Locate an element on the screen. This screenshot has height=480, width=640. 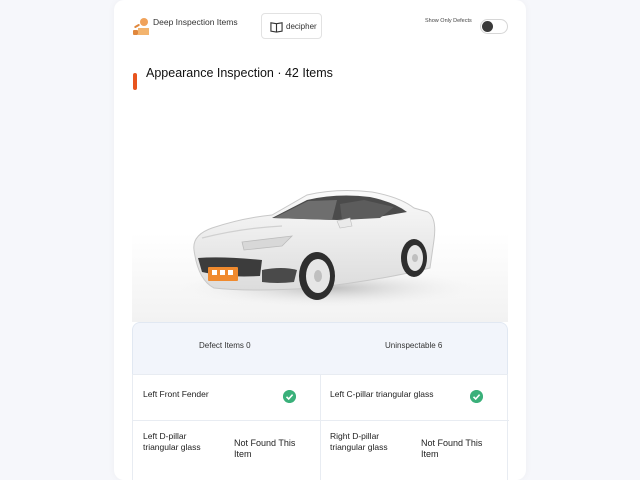
row-divider is located at coordinates (321, 420).